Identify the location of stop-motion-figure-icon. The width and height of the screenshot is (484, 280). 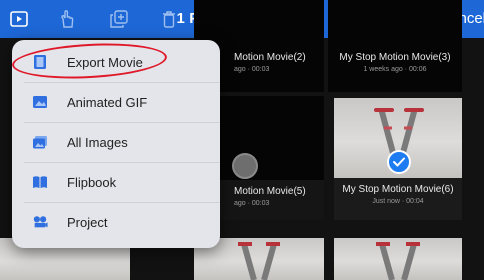
(398, 261).